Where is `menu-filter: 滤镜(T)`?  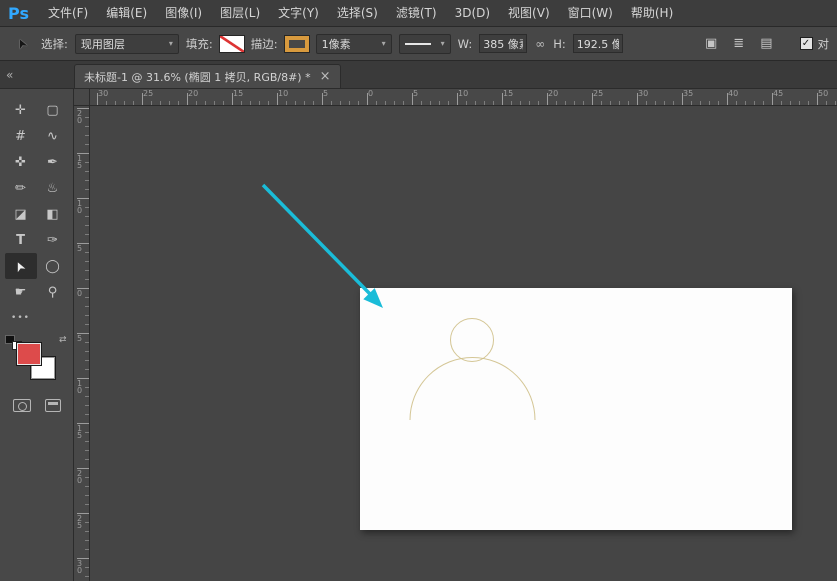
menu-filter: 滤镜(T) is located at coordinates (416, 13).